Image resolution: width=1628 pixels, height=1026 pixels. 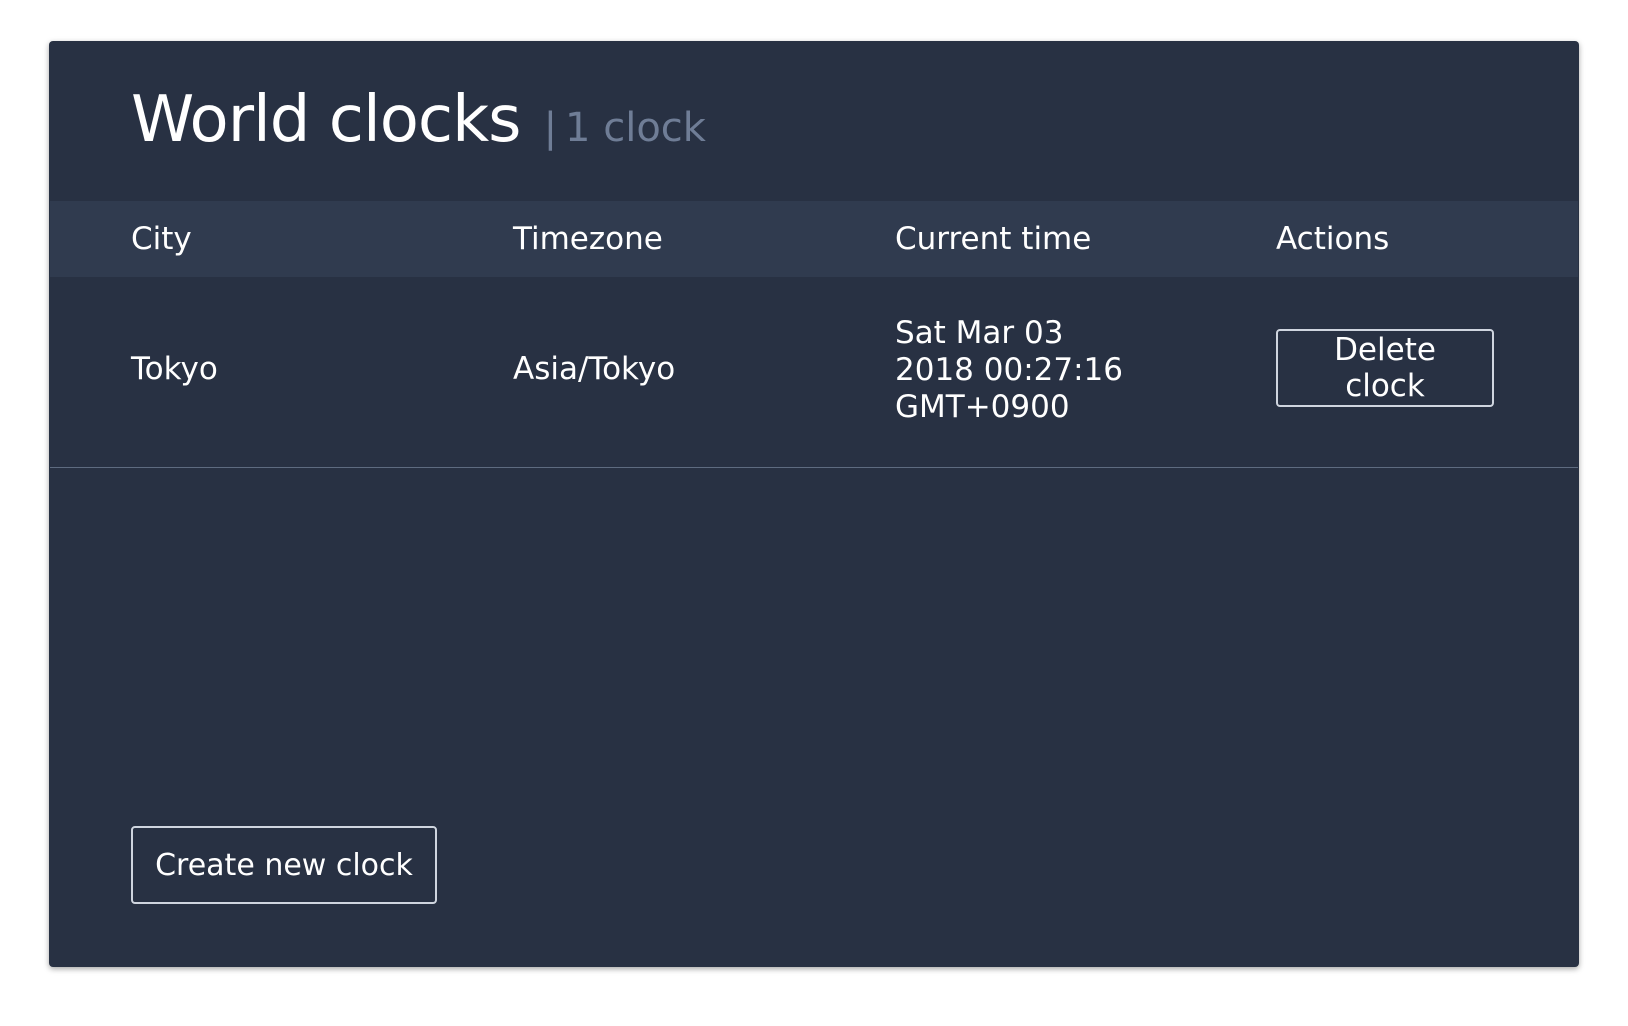 What do you see at coordinates (594, 369) in the screenshot?
I see `cell-timezone: Asia/Tokyo` at bounding box center [594, 369].